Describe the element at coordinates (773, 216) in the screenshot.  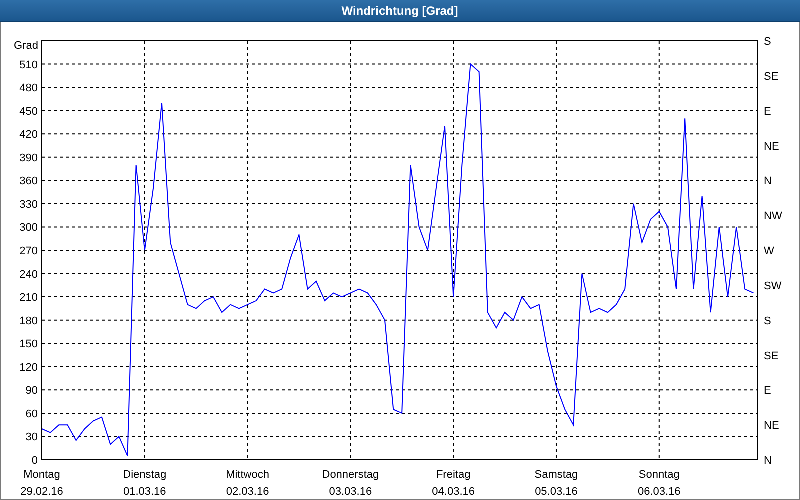
I see `direction-label: NW` at that location.